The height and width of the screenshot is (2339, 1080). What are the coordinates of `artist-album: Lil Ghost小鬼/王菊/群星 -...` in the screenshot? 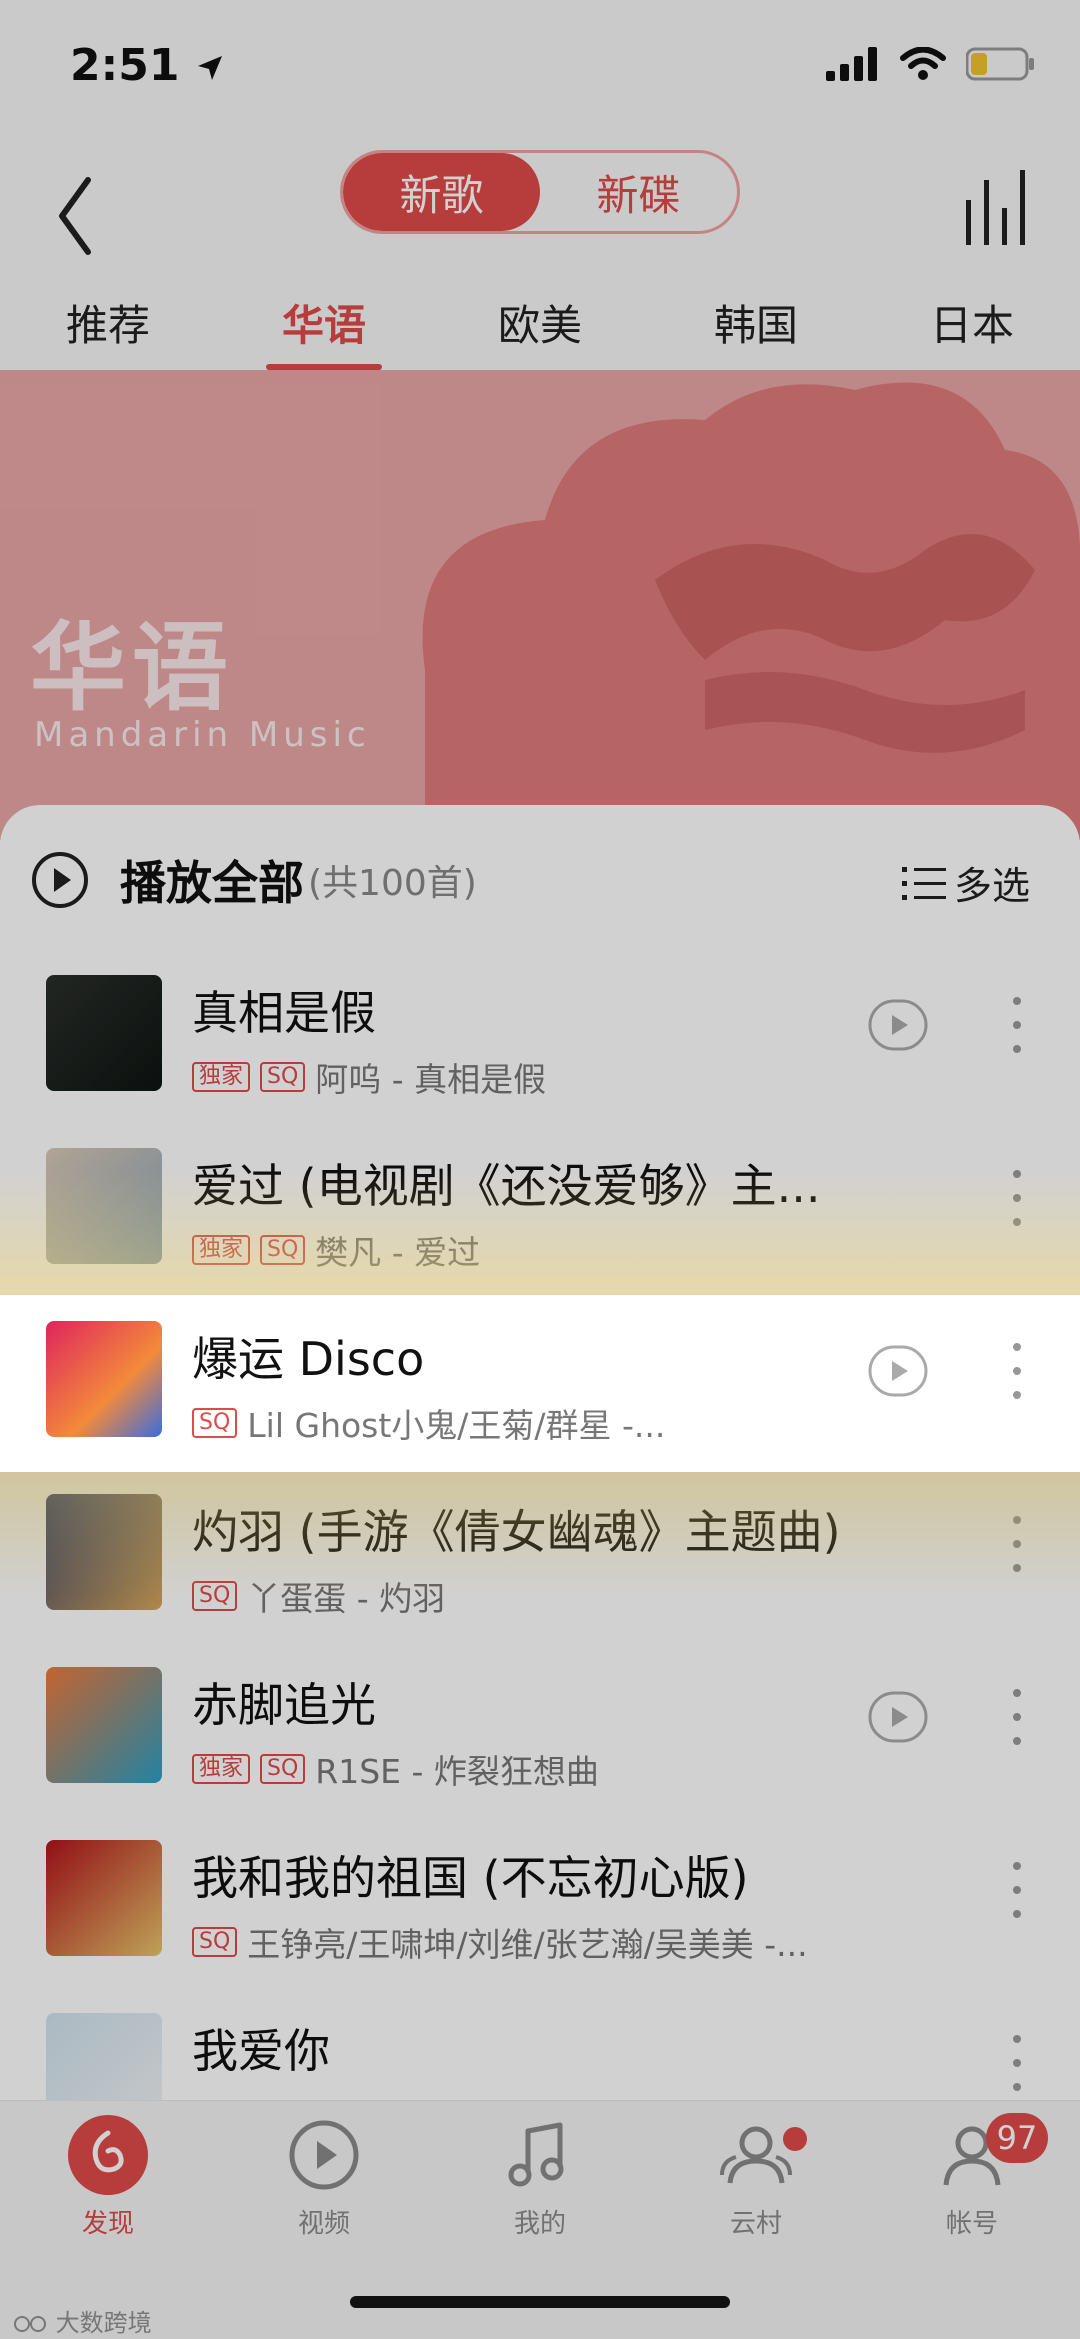 It's located at (456, 1425).